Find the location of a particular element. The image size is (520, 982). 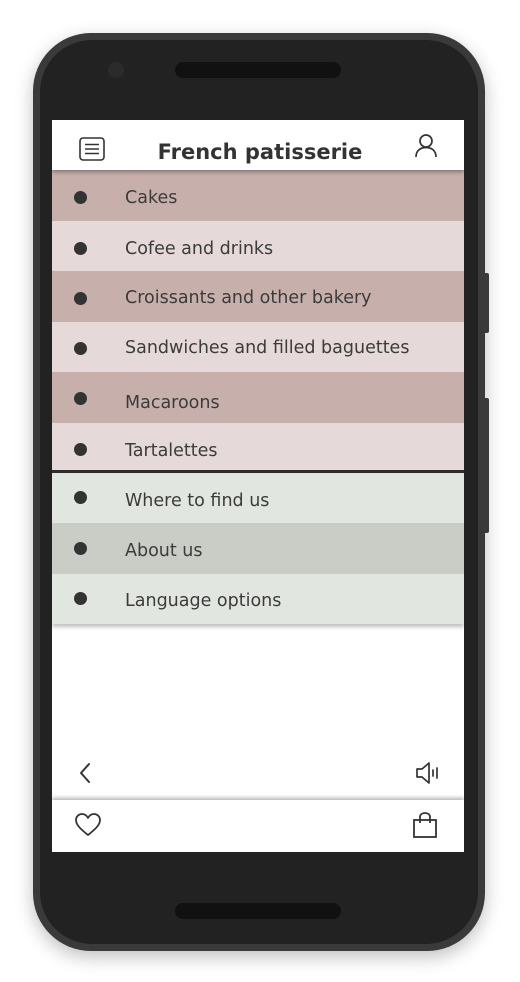

menu-item-label: About us is located at coordinates (164, 551).